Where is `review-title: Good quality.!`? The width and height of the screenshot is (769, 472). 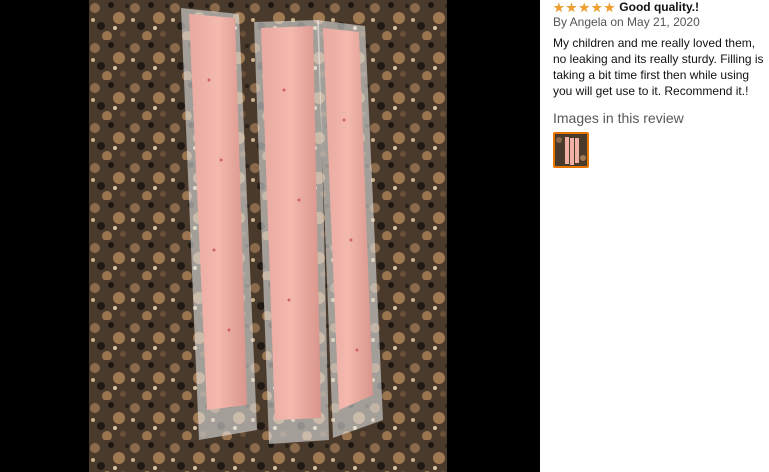
review-title: Good quality.! is located at coordinates (659, 7).